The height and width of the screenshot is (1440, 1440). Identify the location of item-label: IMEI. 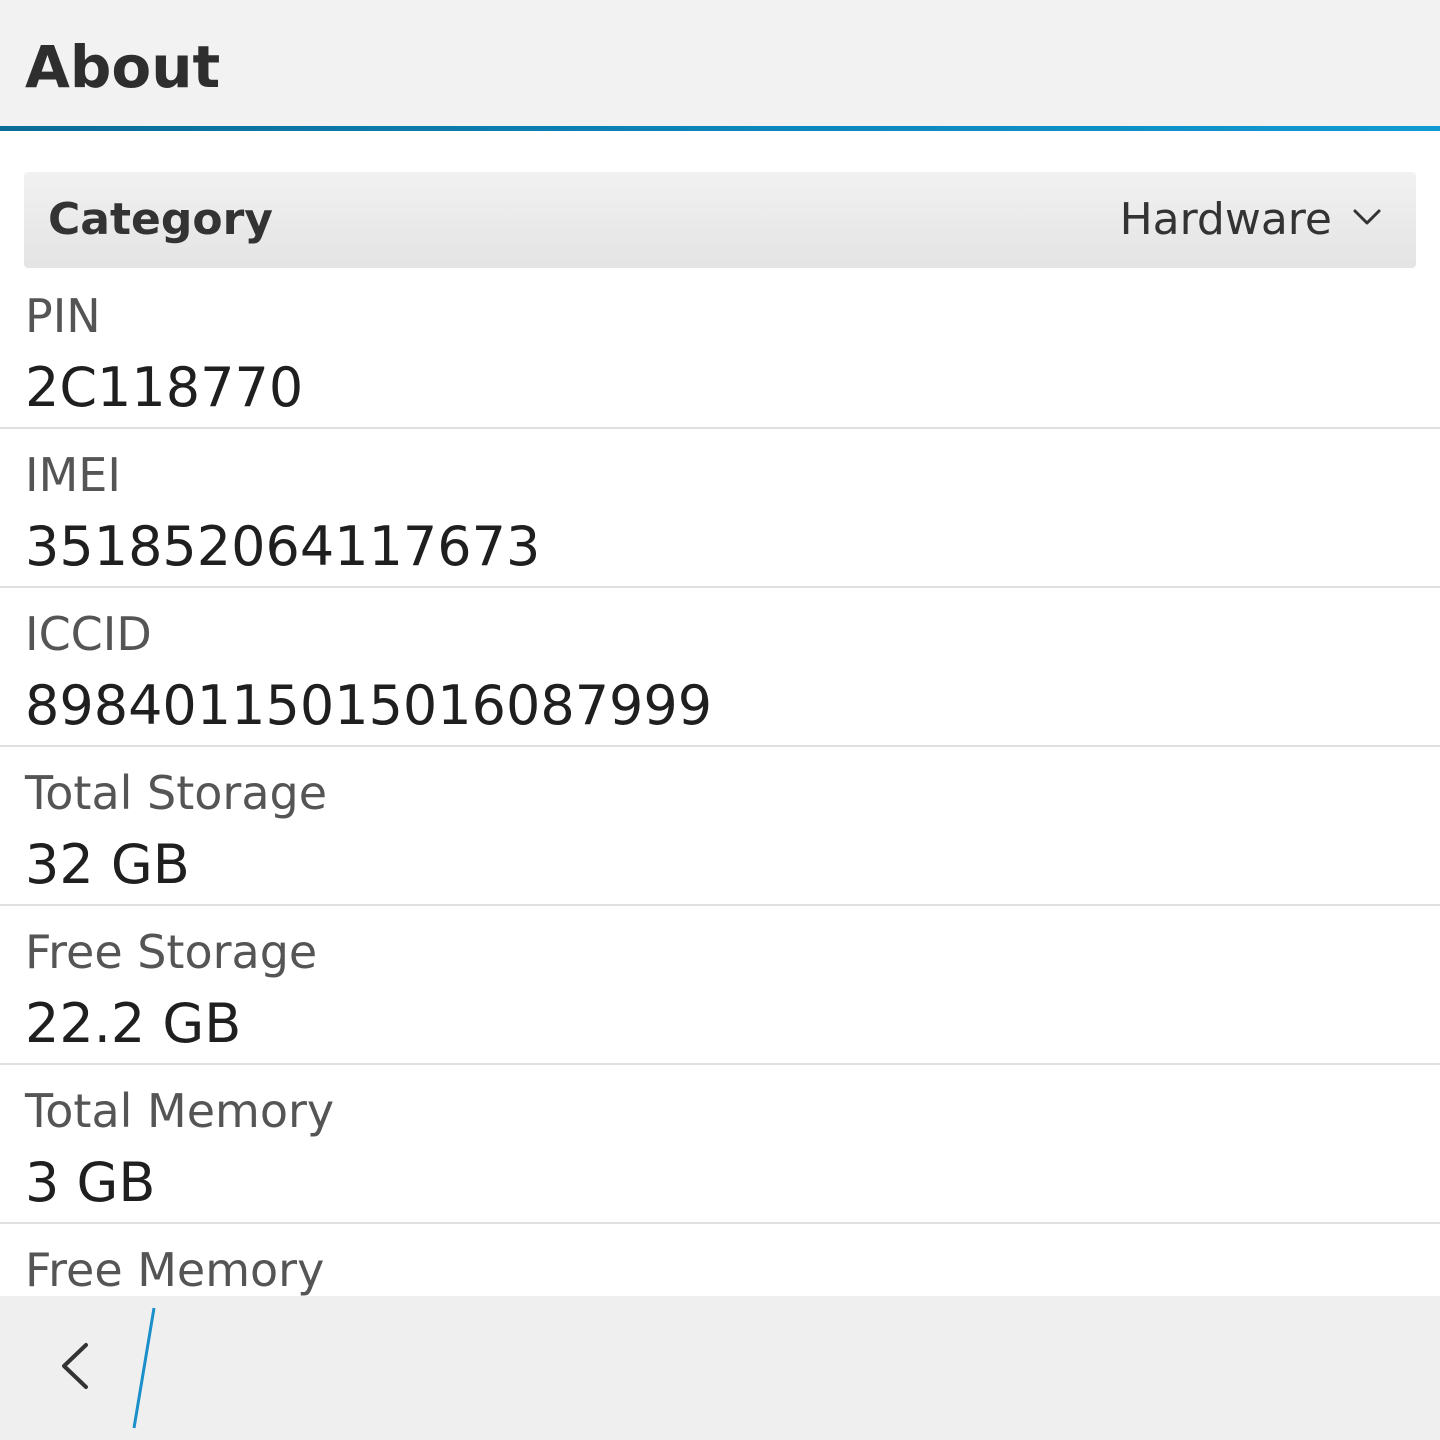
(73, 475).